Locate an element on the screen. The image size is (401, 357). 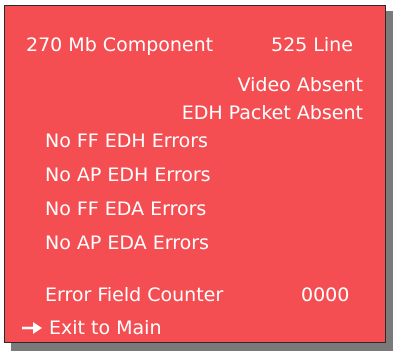
exit-to-main-menu-item: Exit to Main is located at coordinates (91, 328).